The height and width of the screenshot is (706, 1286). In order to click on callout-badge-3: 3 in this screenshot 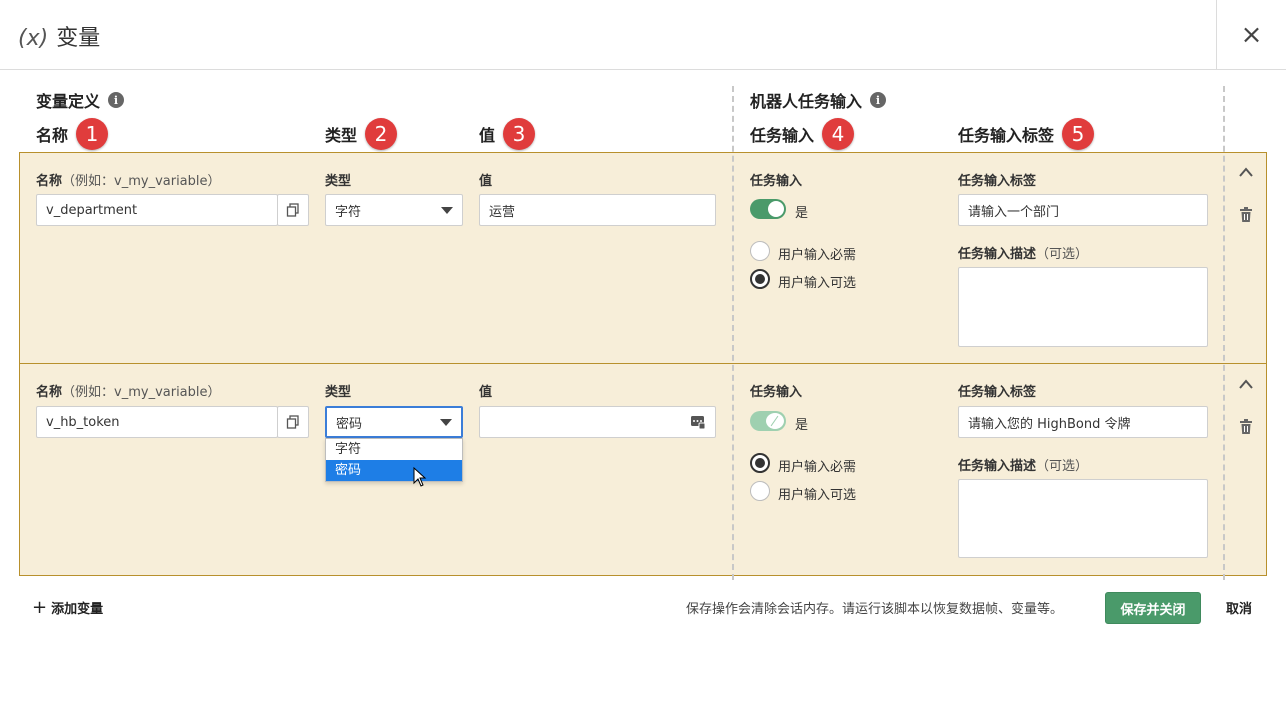, I will do `click(519, 134)`.